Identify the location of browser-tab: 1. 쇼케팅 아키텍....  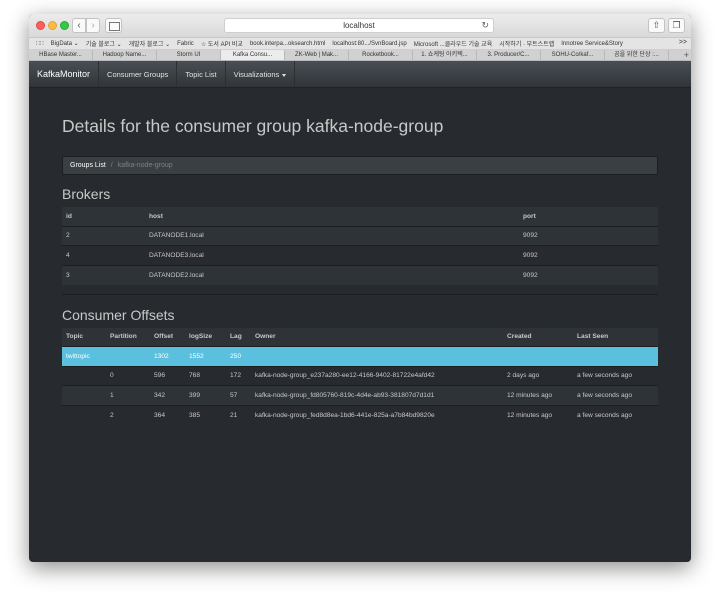
(445, 55).